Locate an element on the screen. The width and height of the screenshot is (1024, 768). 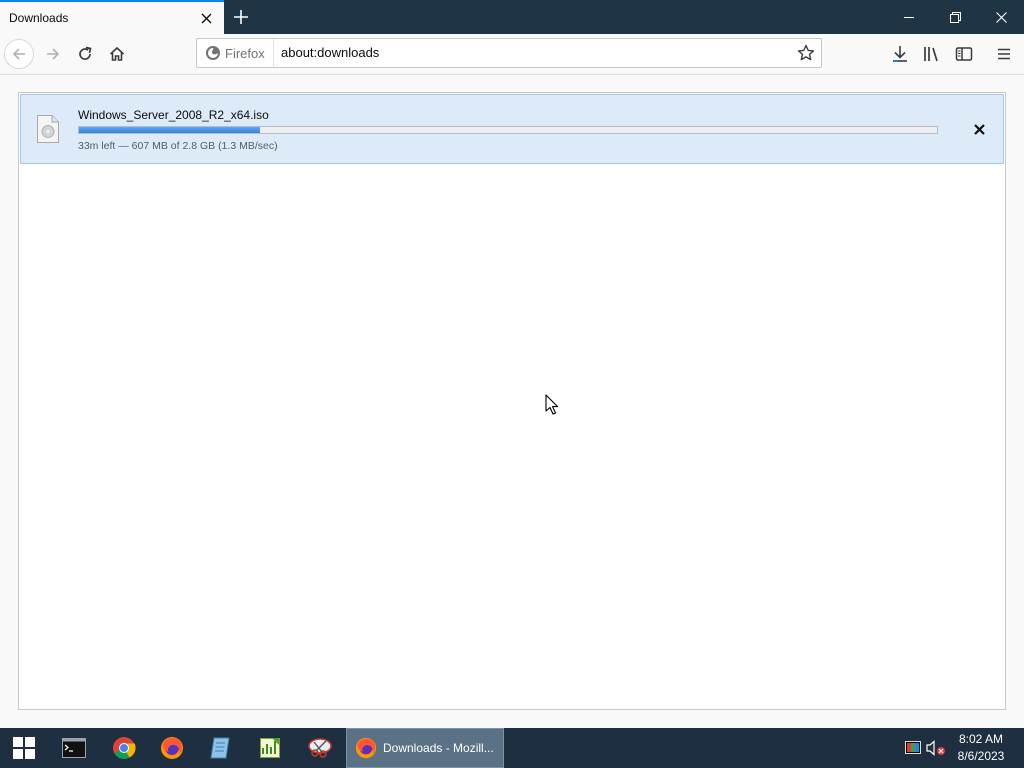
forward-arrow-icon is located at coordinates (53, 54).